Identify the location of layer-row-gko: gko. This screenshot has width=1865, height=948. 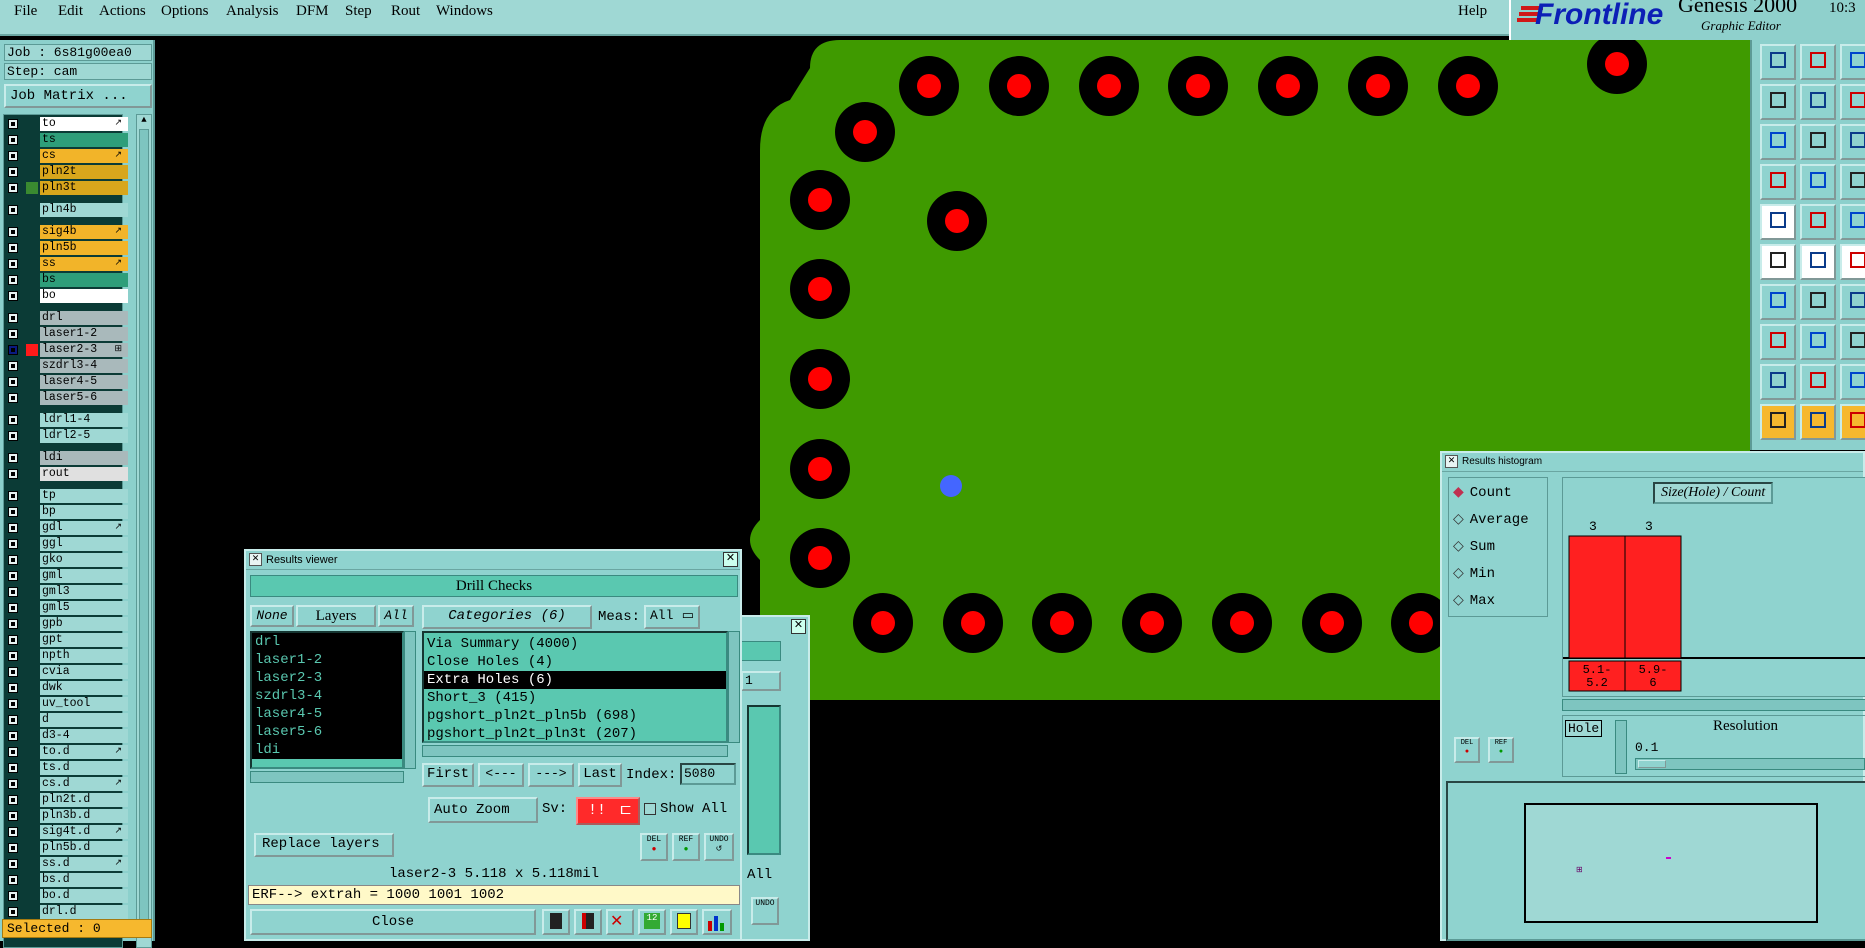
(67, 560).